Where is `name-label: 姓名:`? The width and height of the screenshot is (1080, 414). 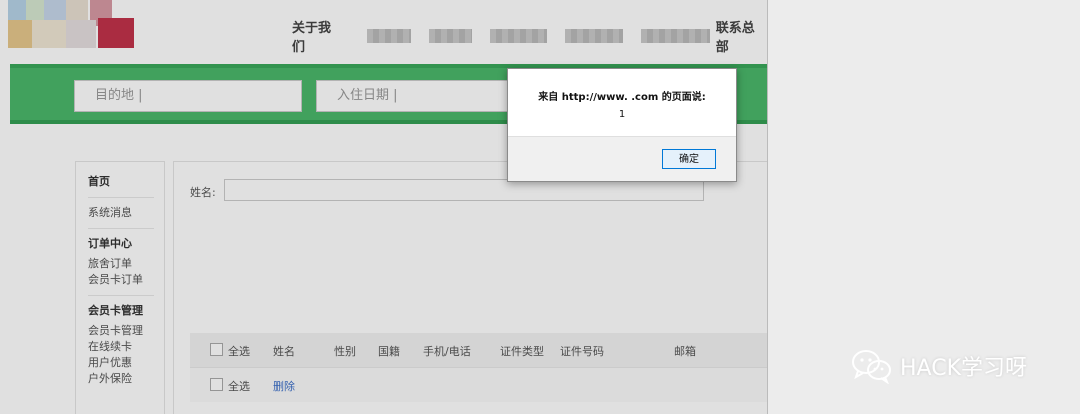 name-label: 姓名: is located at coordinates (203, 192).